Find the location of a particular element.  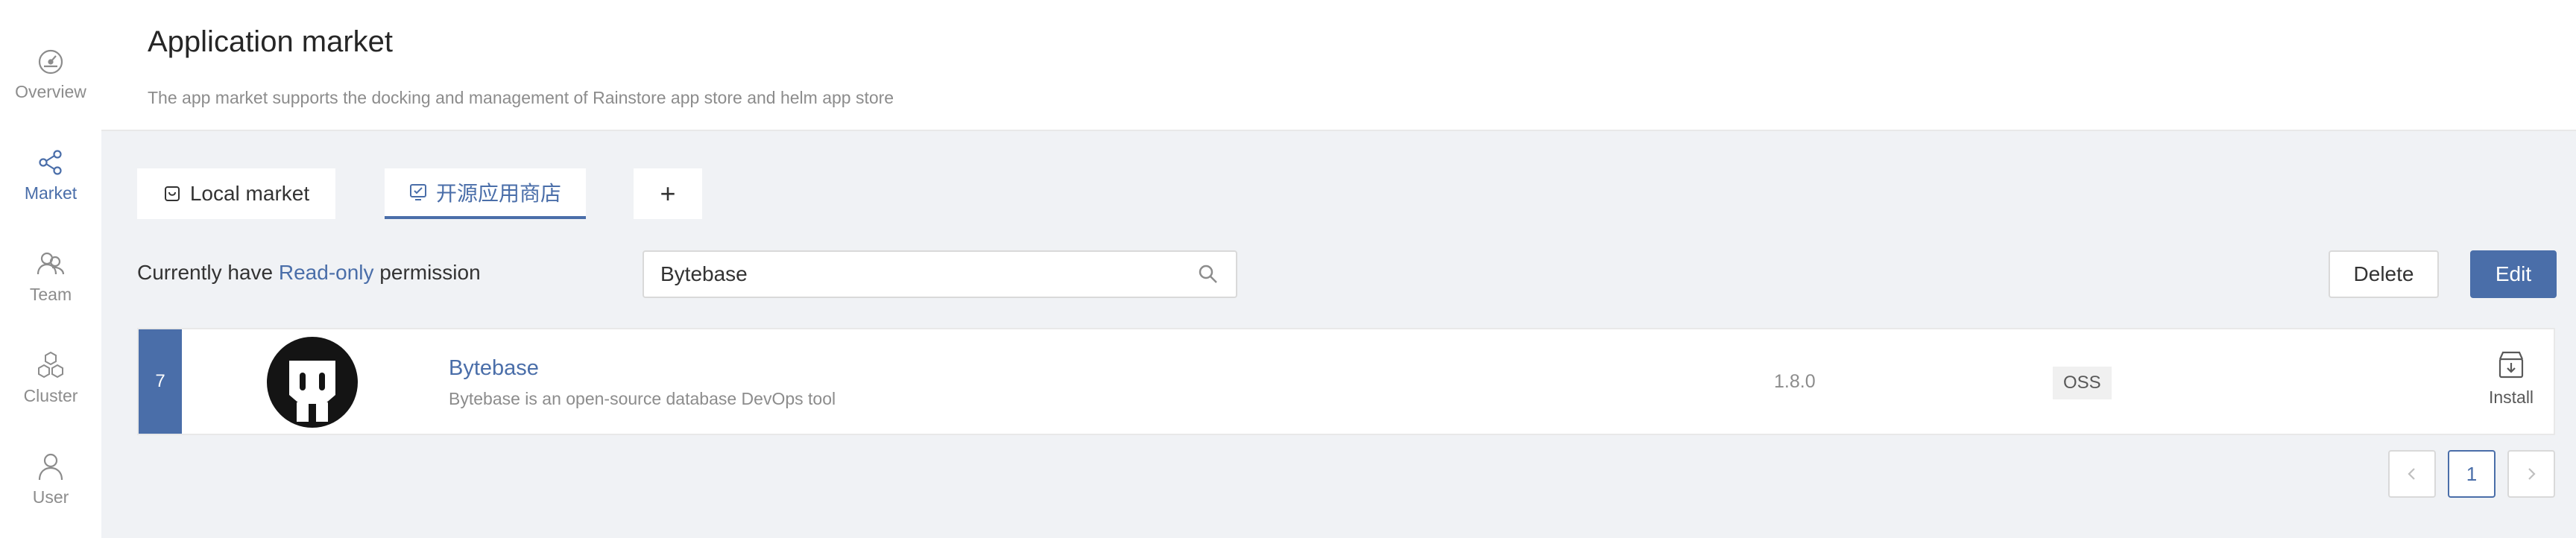

install-label: Install is located at coordinates (2511, 397).